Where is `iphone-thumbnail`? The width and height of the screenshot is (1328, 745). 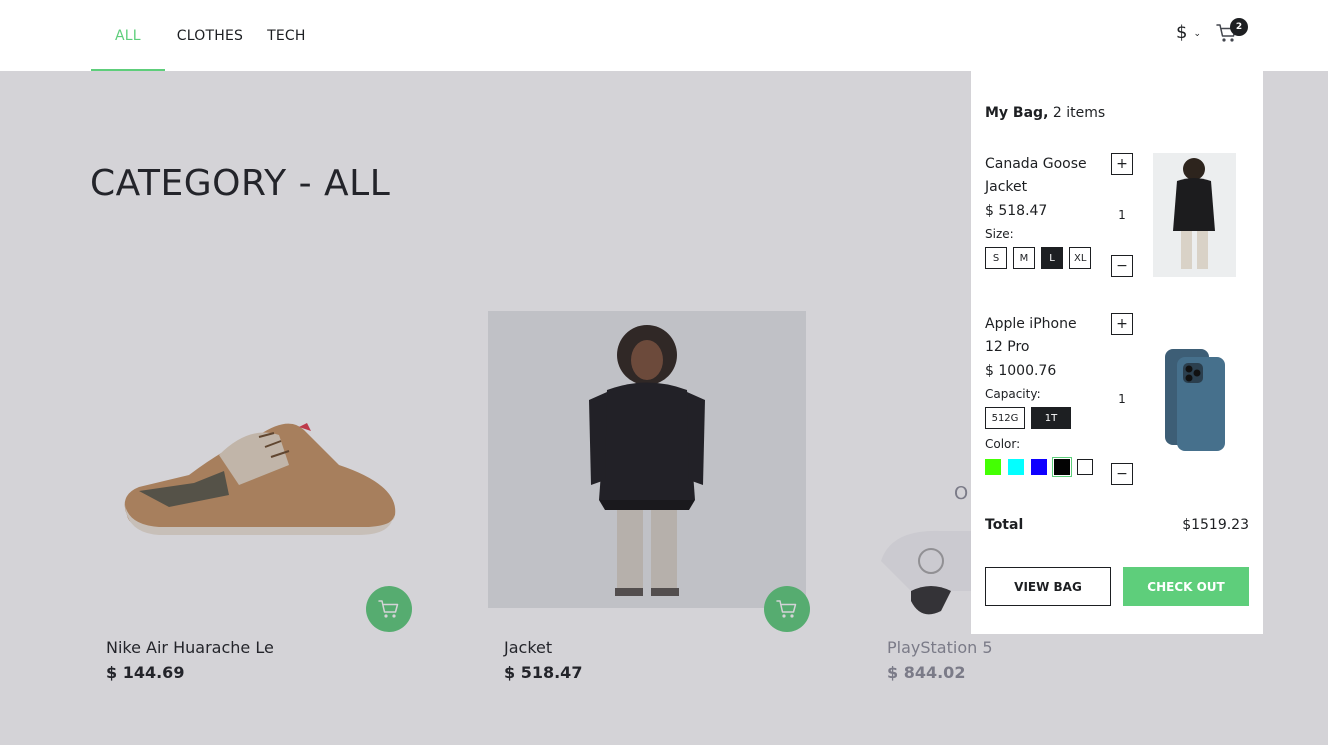
iphone-thumbnail is located at coordinates (1195, 400).